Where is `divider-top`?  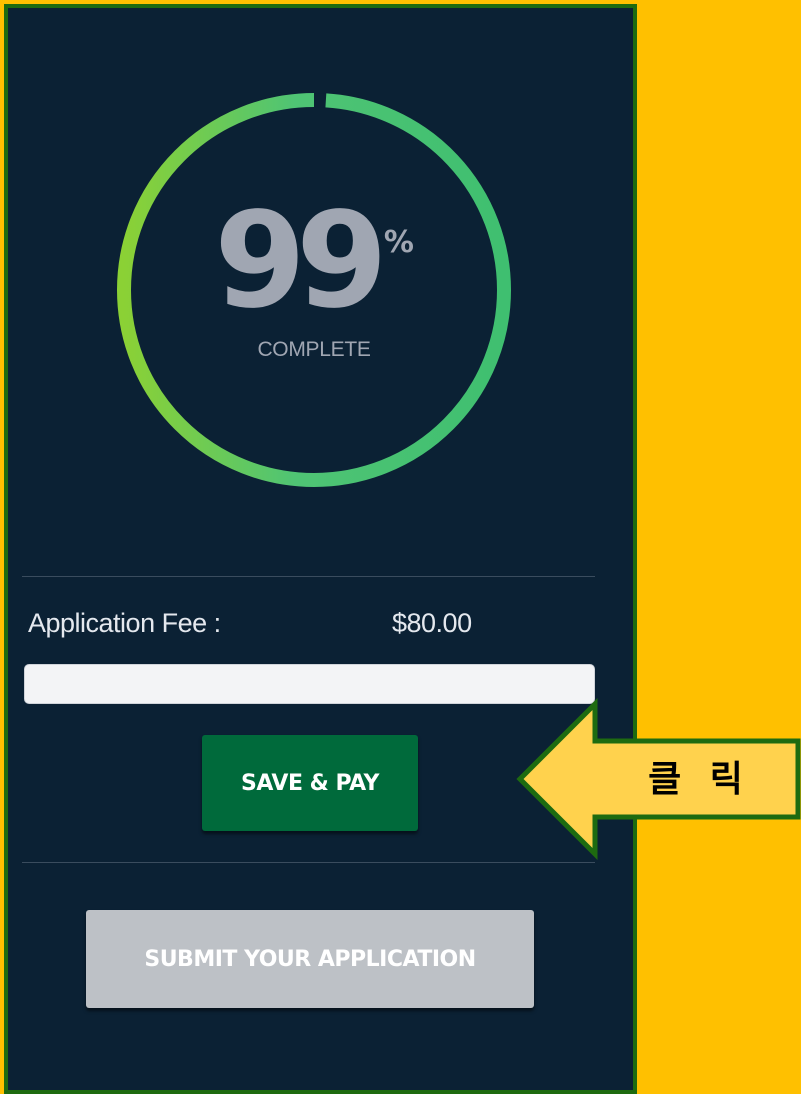
divider-top is located at coordinates (308, 576).